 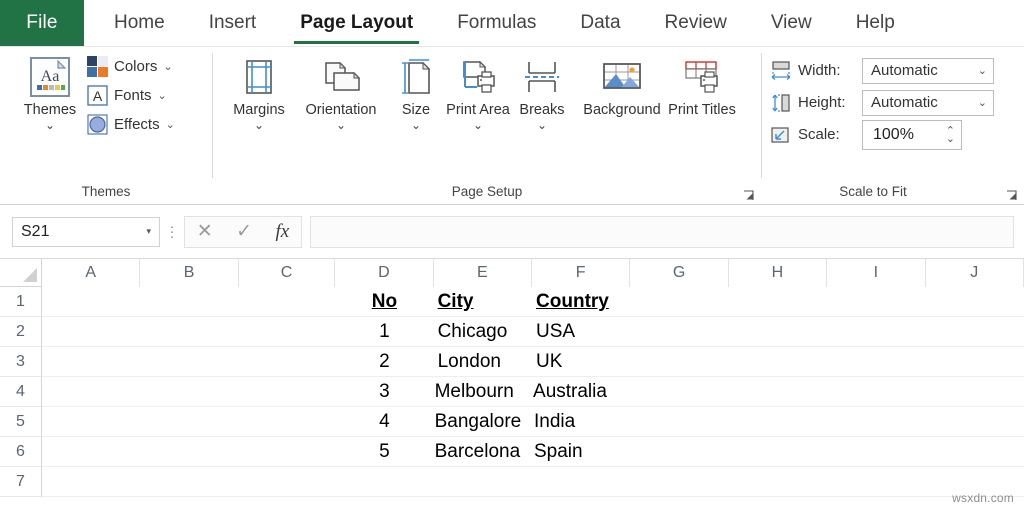 I want to click on cell-f6: Spain, so click(x=581, y=452).